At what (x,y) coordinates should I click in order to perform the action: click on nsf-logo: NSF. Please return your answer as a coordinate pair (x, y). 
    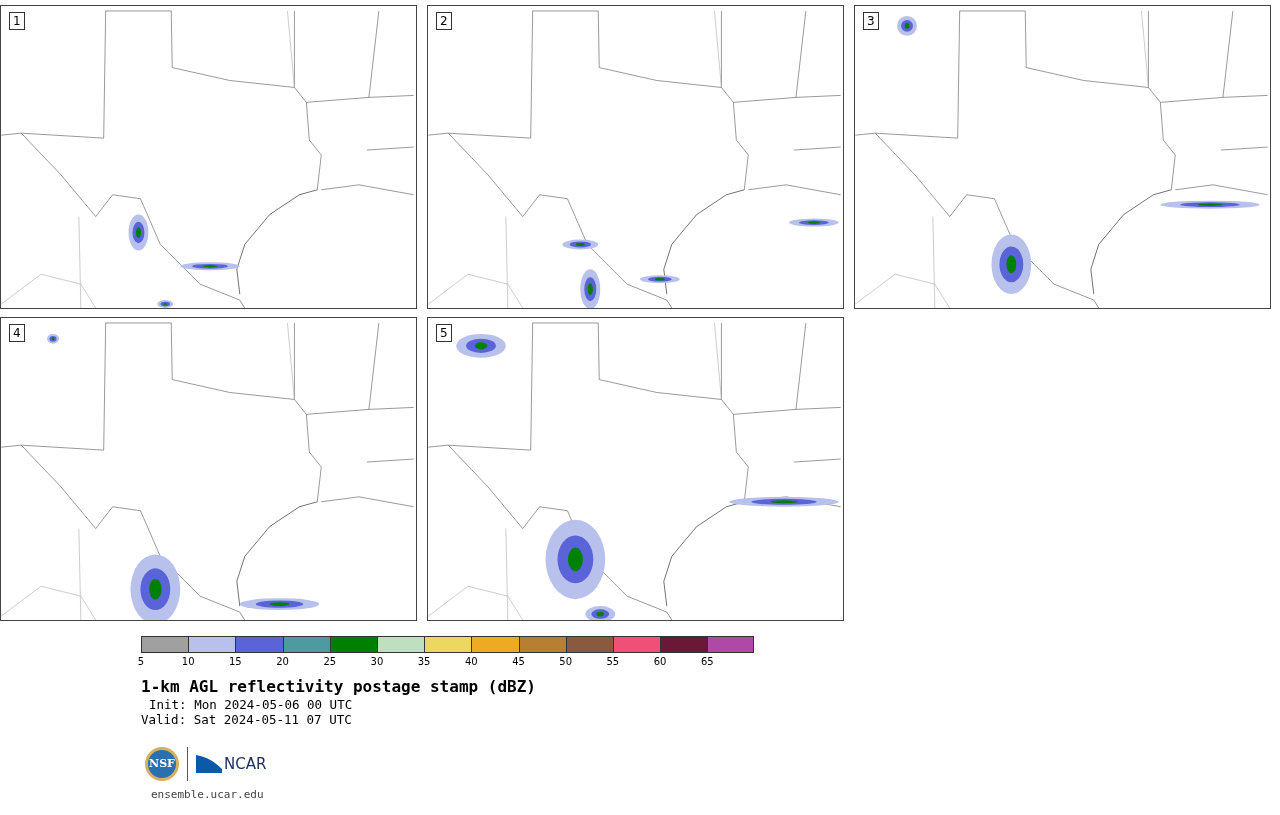
    Looking at the image, I should click on (162, 764).